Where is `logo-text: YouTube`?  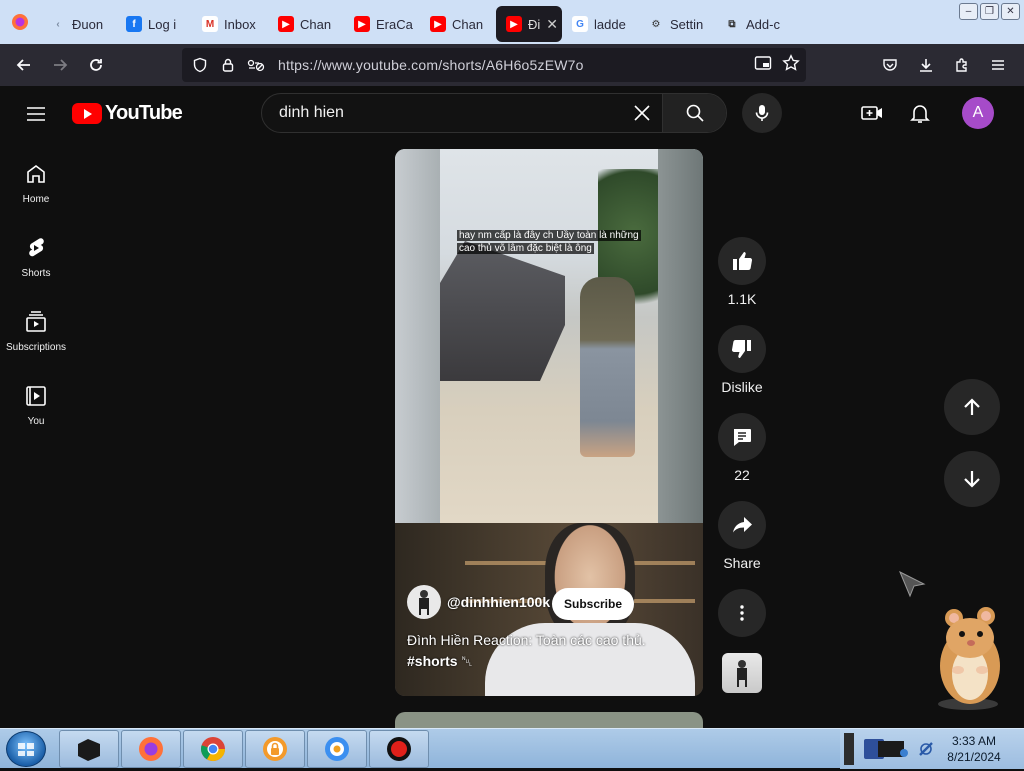
logo-text: YouTube is located at coordinates (144, 113).